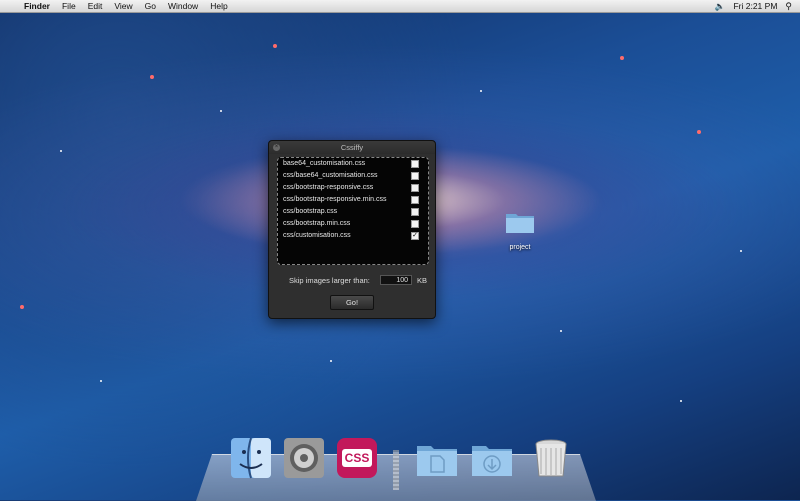 The image size is (800, 501). Describe the element at coordinates (183, 6) in the screenshot. I see `menu-window: Window` at that location.